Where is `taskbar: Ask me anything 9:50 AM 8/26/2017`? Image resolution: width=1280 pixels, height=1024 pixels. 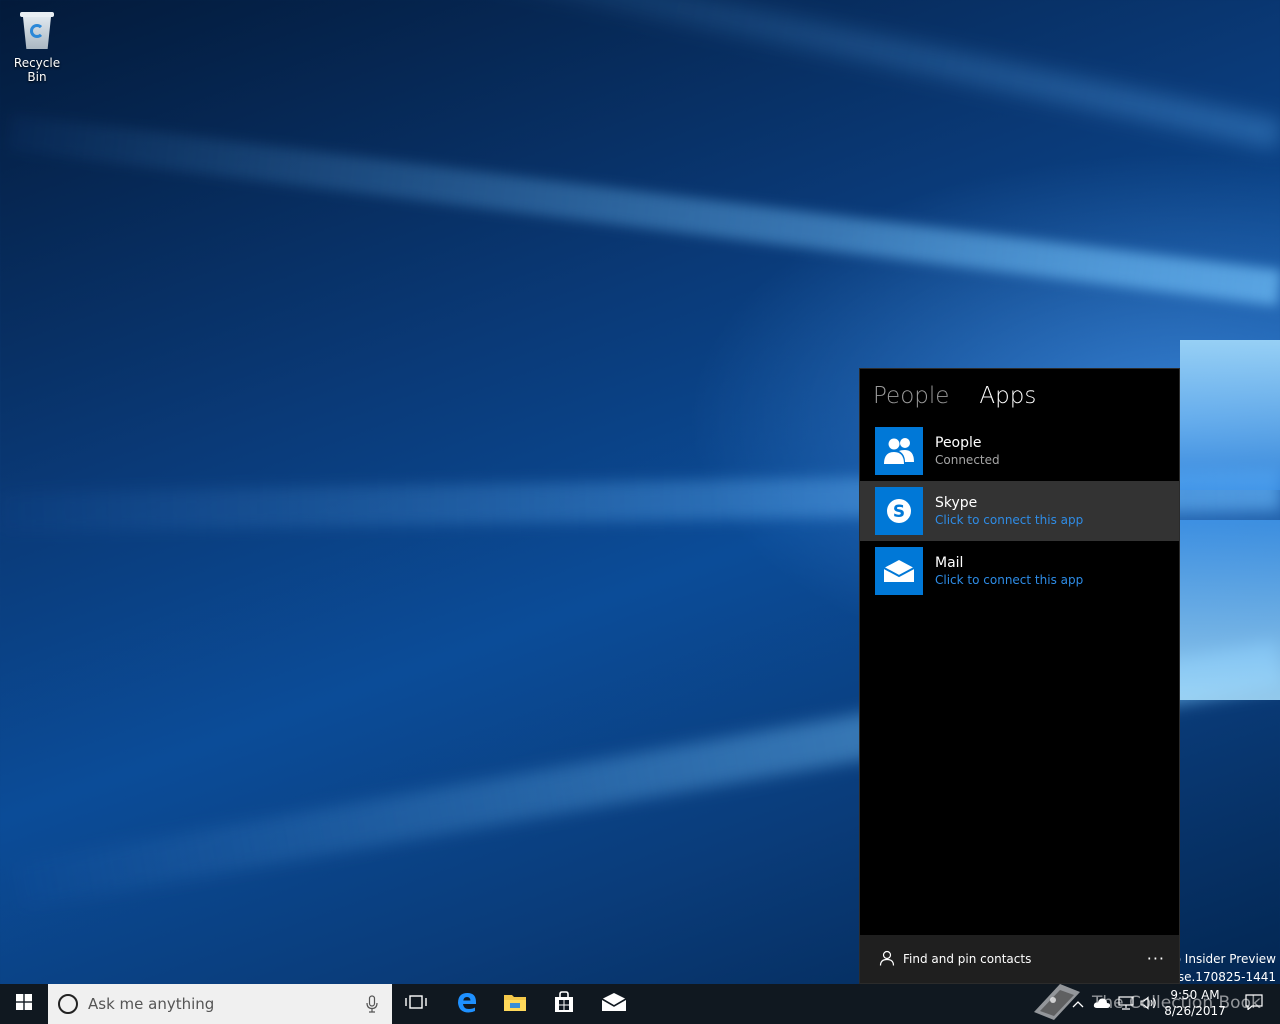
taskbar: Ask me anything 9:50 AM 8/26/2017 is located at coordinates (640, 1004).